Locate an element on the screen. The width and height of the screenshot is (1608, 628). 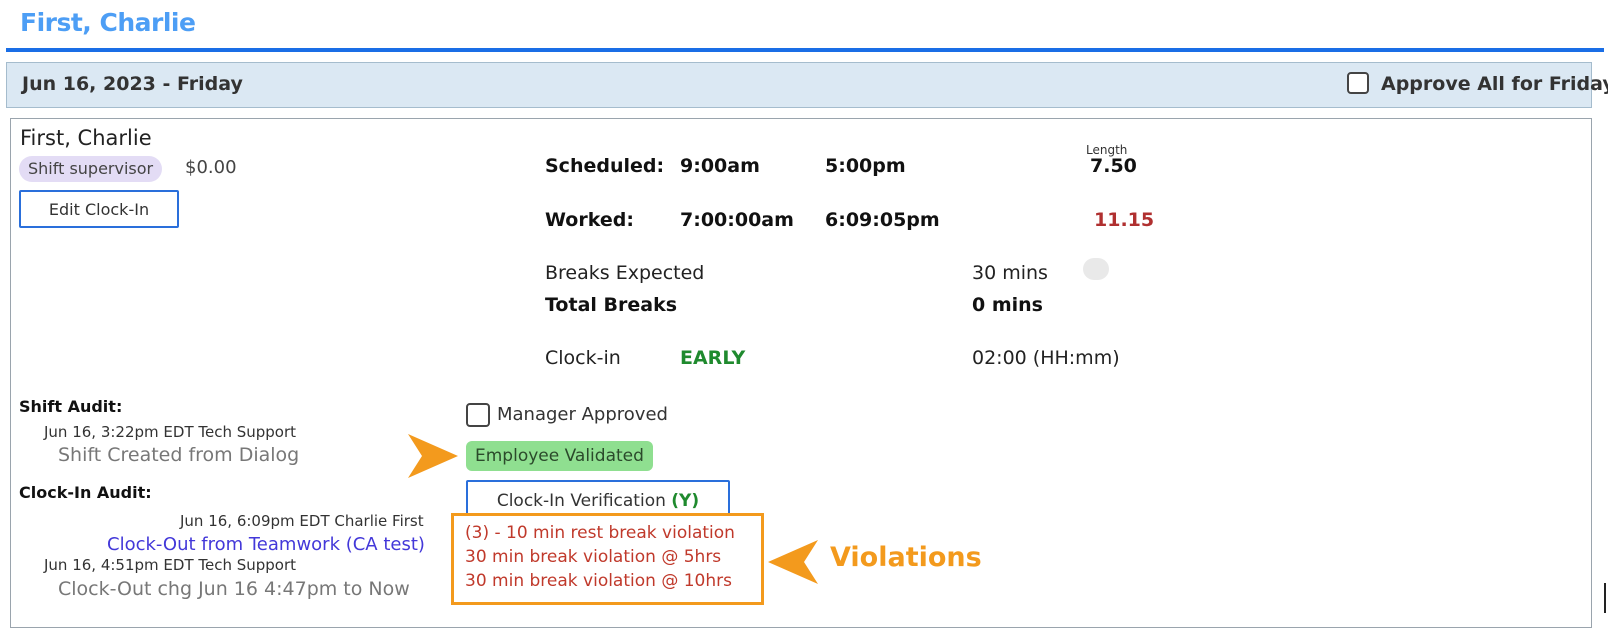
clock-in-audit-heading: Clock-In Audit: is located at coordinates (85, 492).